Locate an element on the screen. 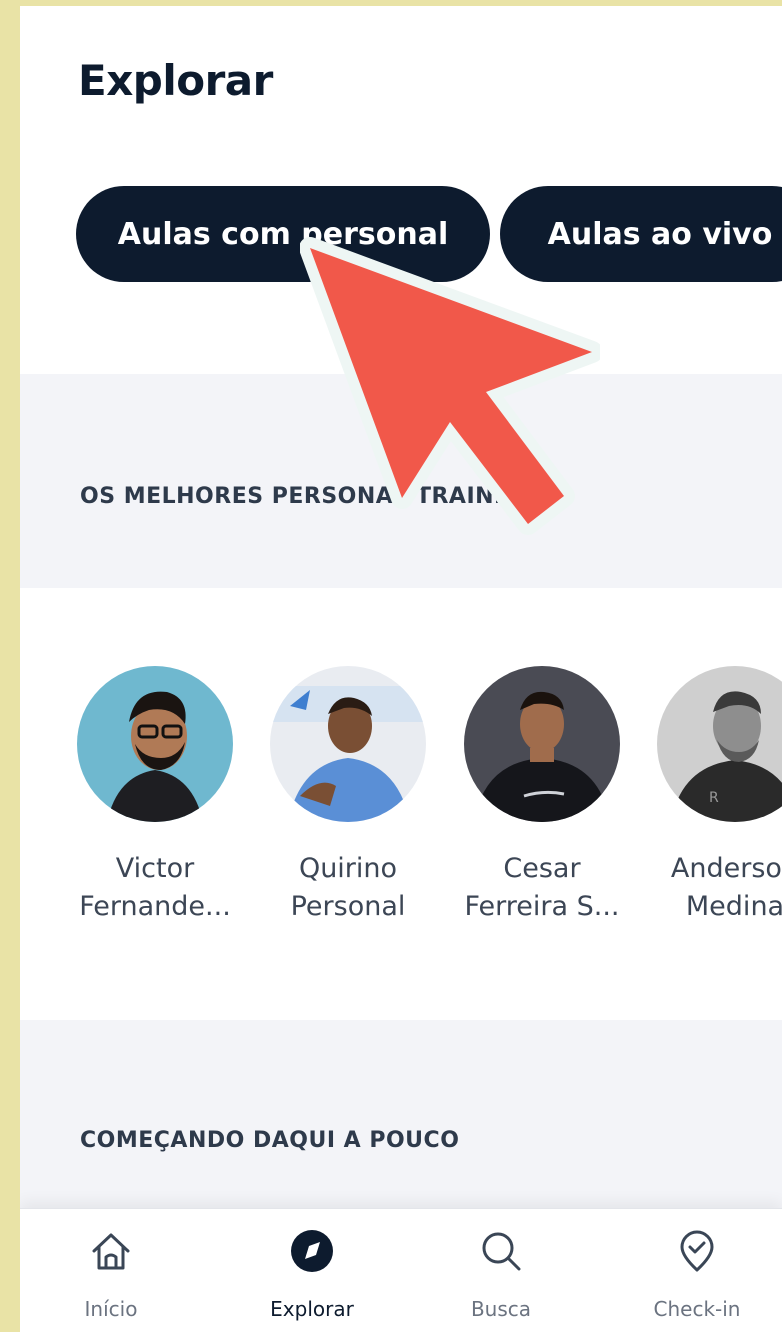  trainer-card: Quirino Personal is located at coordinates (348, 796).